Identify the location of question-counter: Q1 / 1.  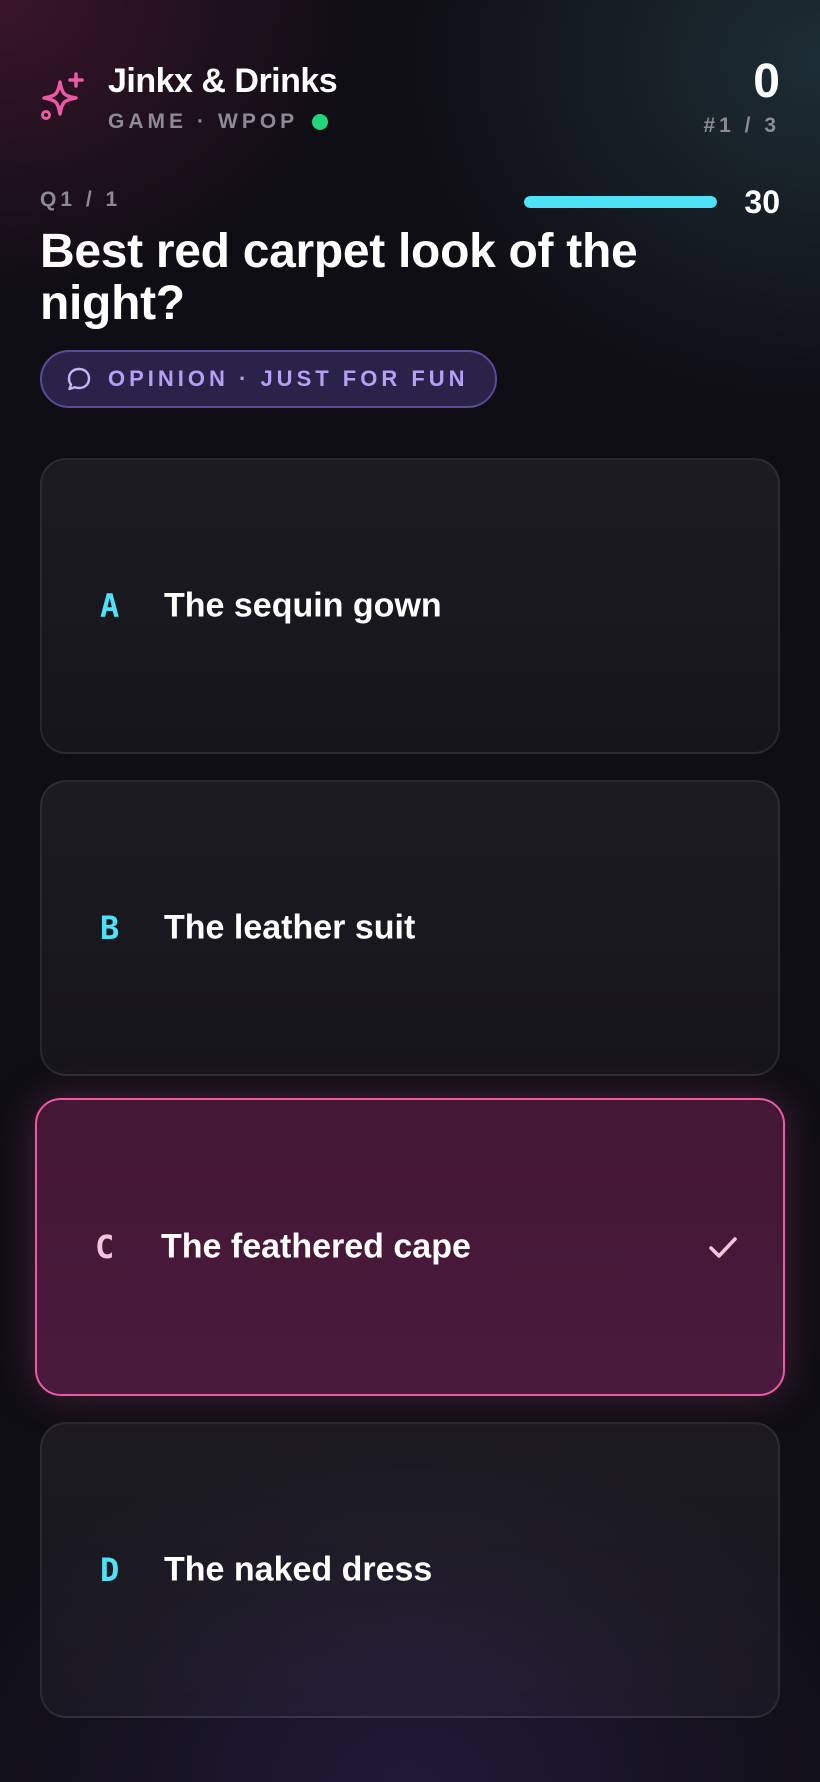
(81, 199).